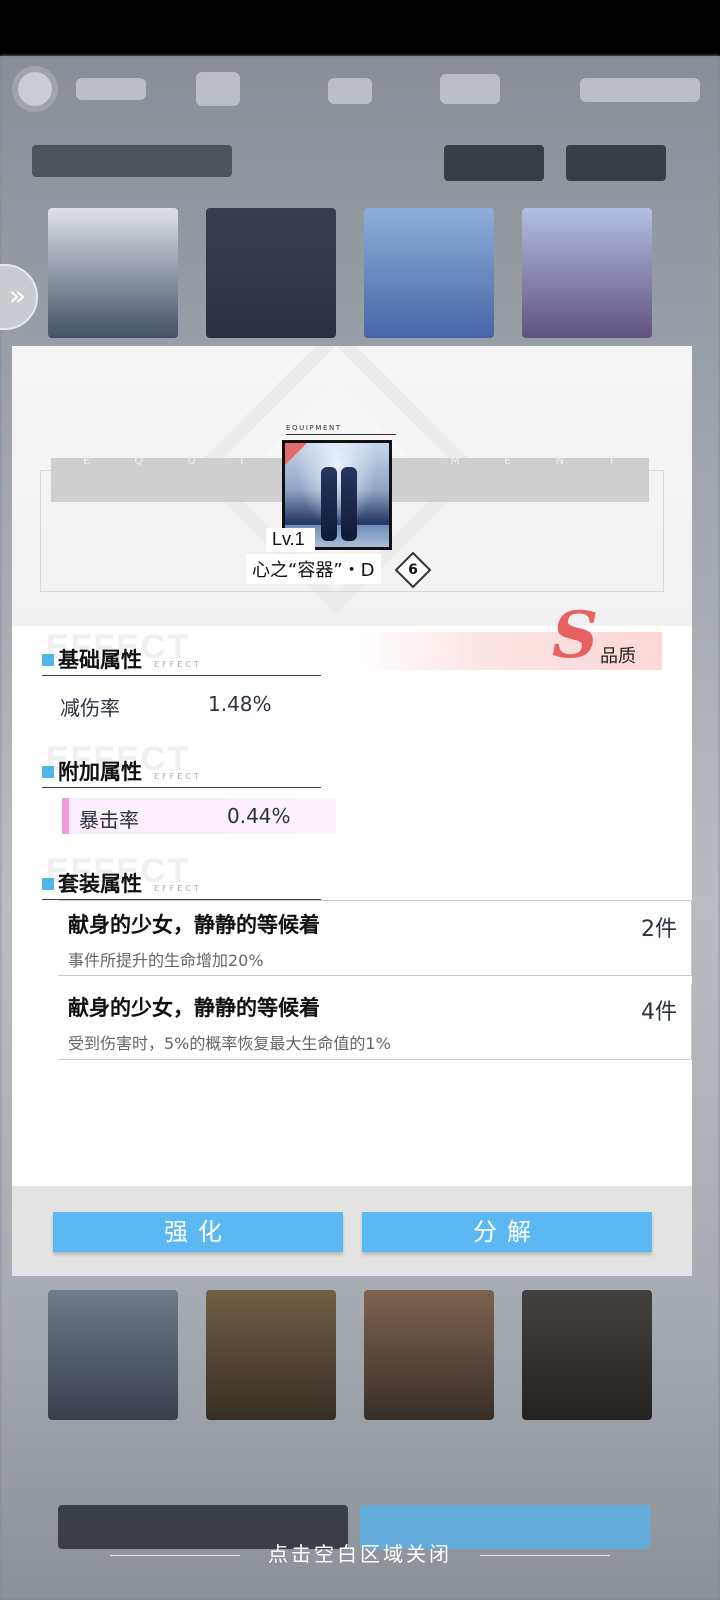 Image resolution: width=720 pixels, height=1600 pixels. What do you see at coordinates (560, 460) in the screenshot?
I see `band-letter: N` at bounding box center [560, 460].